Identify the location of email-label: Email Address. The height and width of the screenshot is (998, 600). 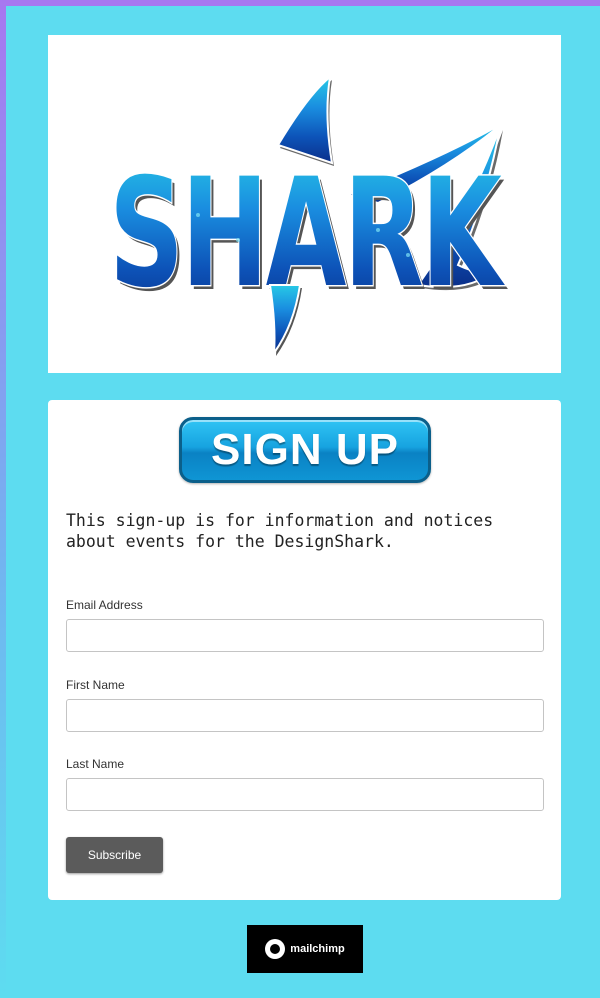
(104, 605).